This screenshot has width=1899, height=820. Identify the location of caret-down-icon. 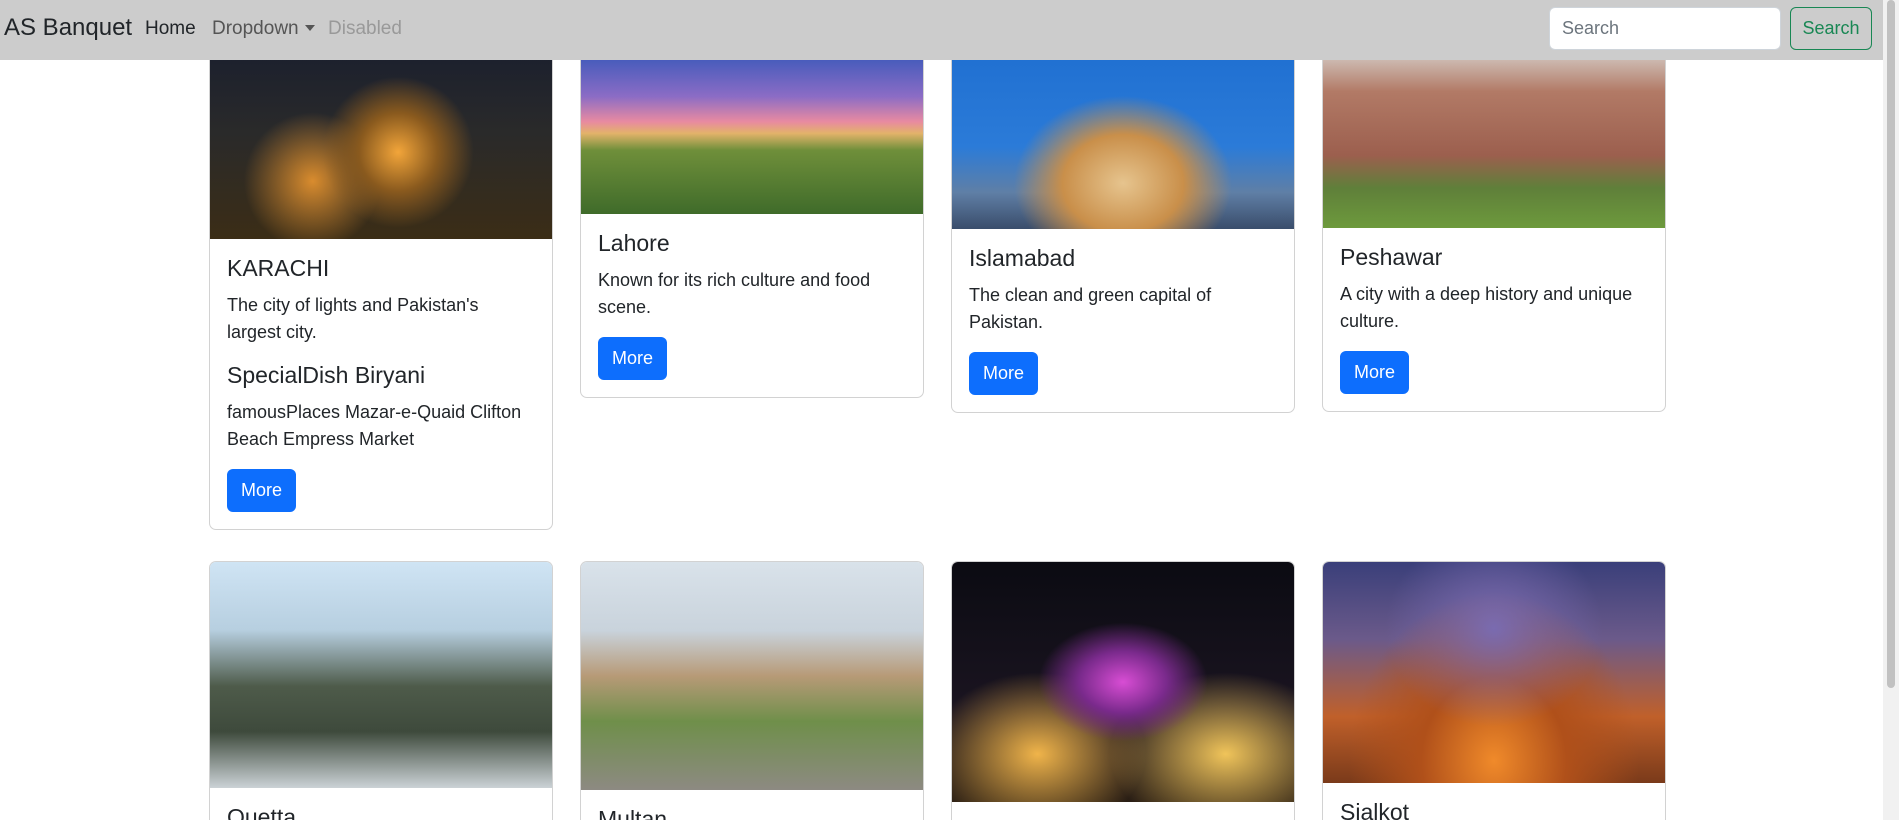
(309, 28).